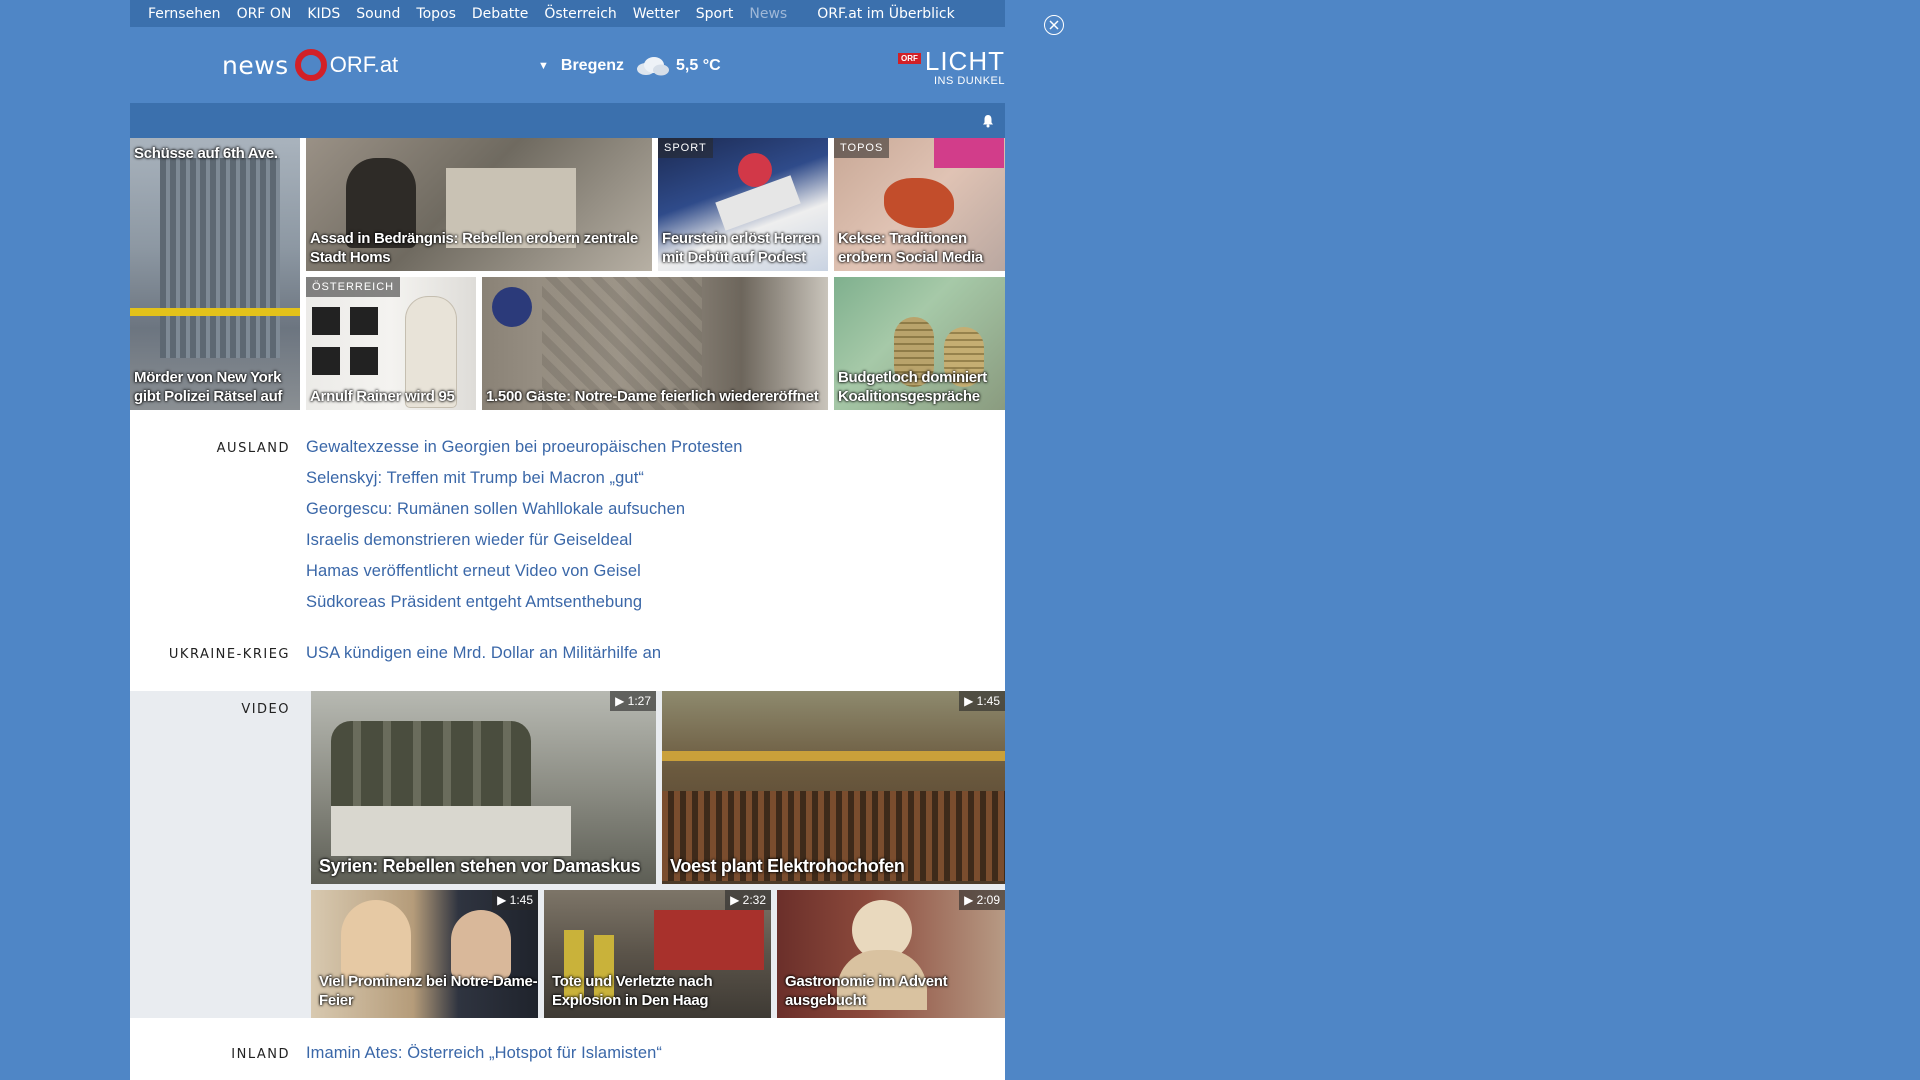  What do you see at coordinates (709, 940) in the screenshot?
I see `fire-truck-graphic` at bounding box center [709, 940].